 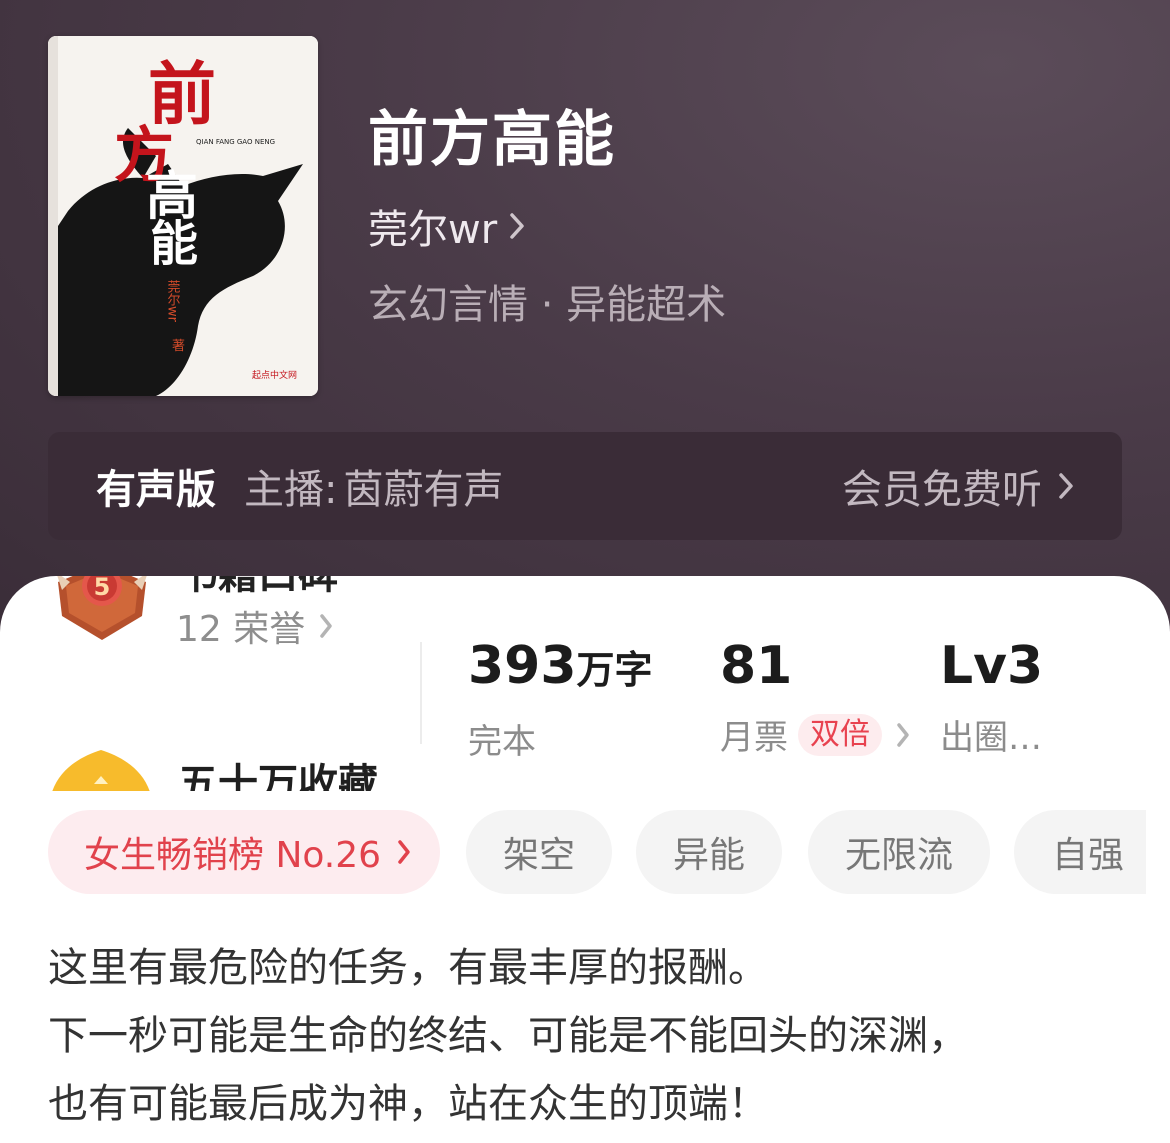 What do you see at coordinates (502, 742) in the screenshot?
I see `words-status: 完本` at bounding box center [502, 742].